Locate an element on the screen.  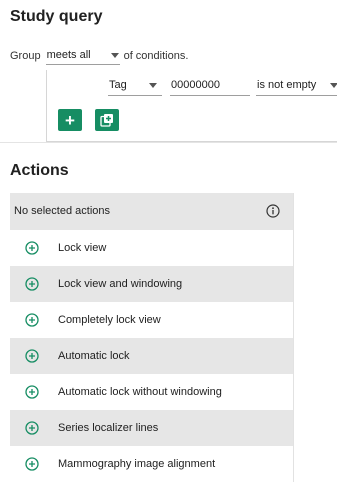
action-item: Completely lock view is located at coordinates (151, 320).